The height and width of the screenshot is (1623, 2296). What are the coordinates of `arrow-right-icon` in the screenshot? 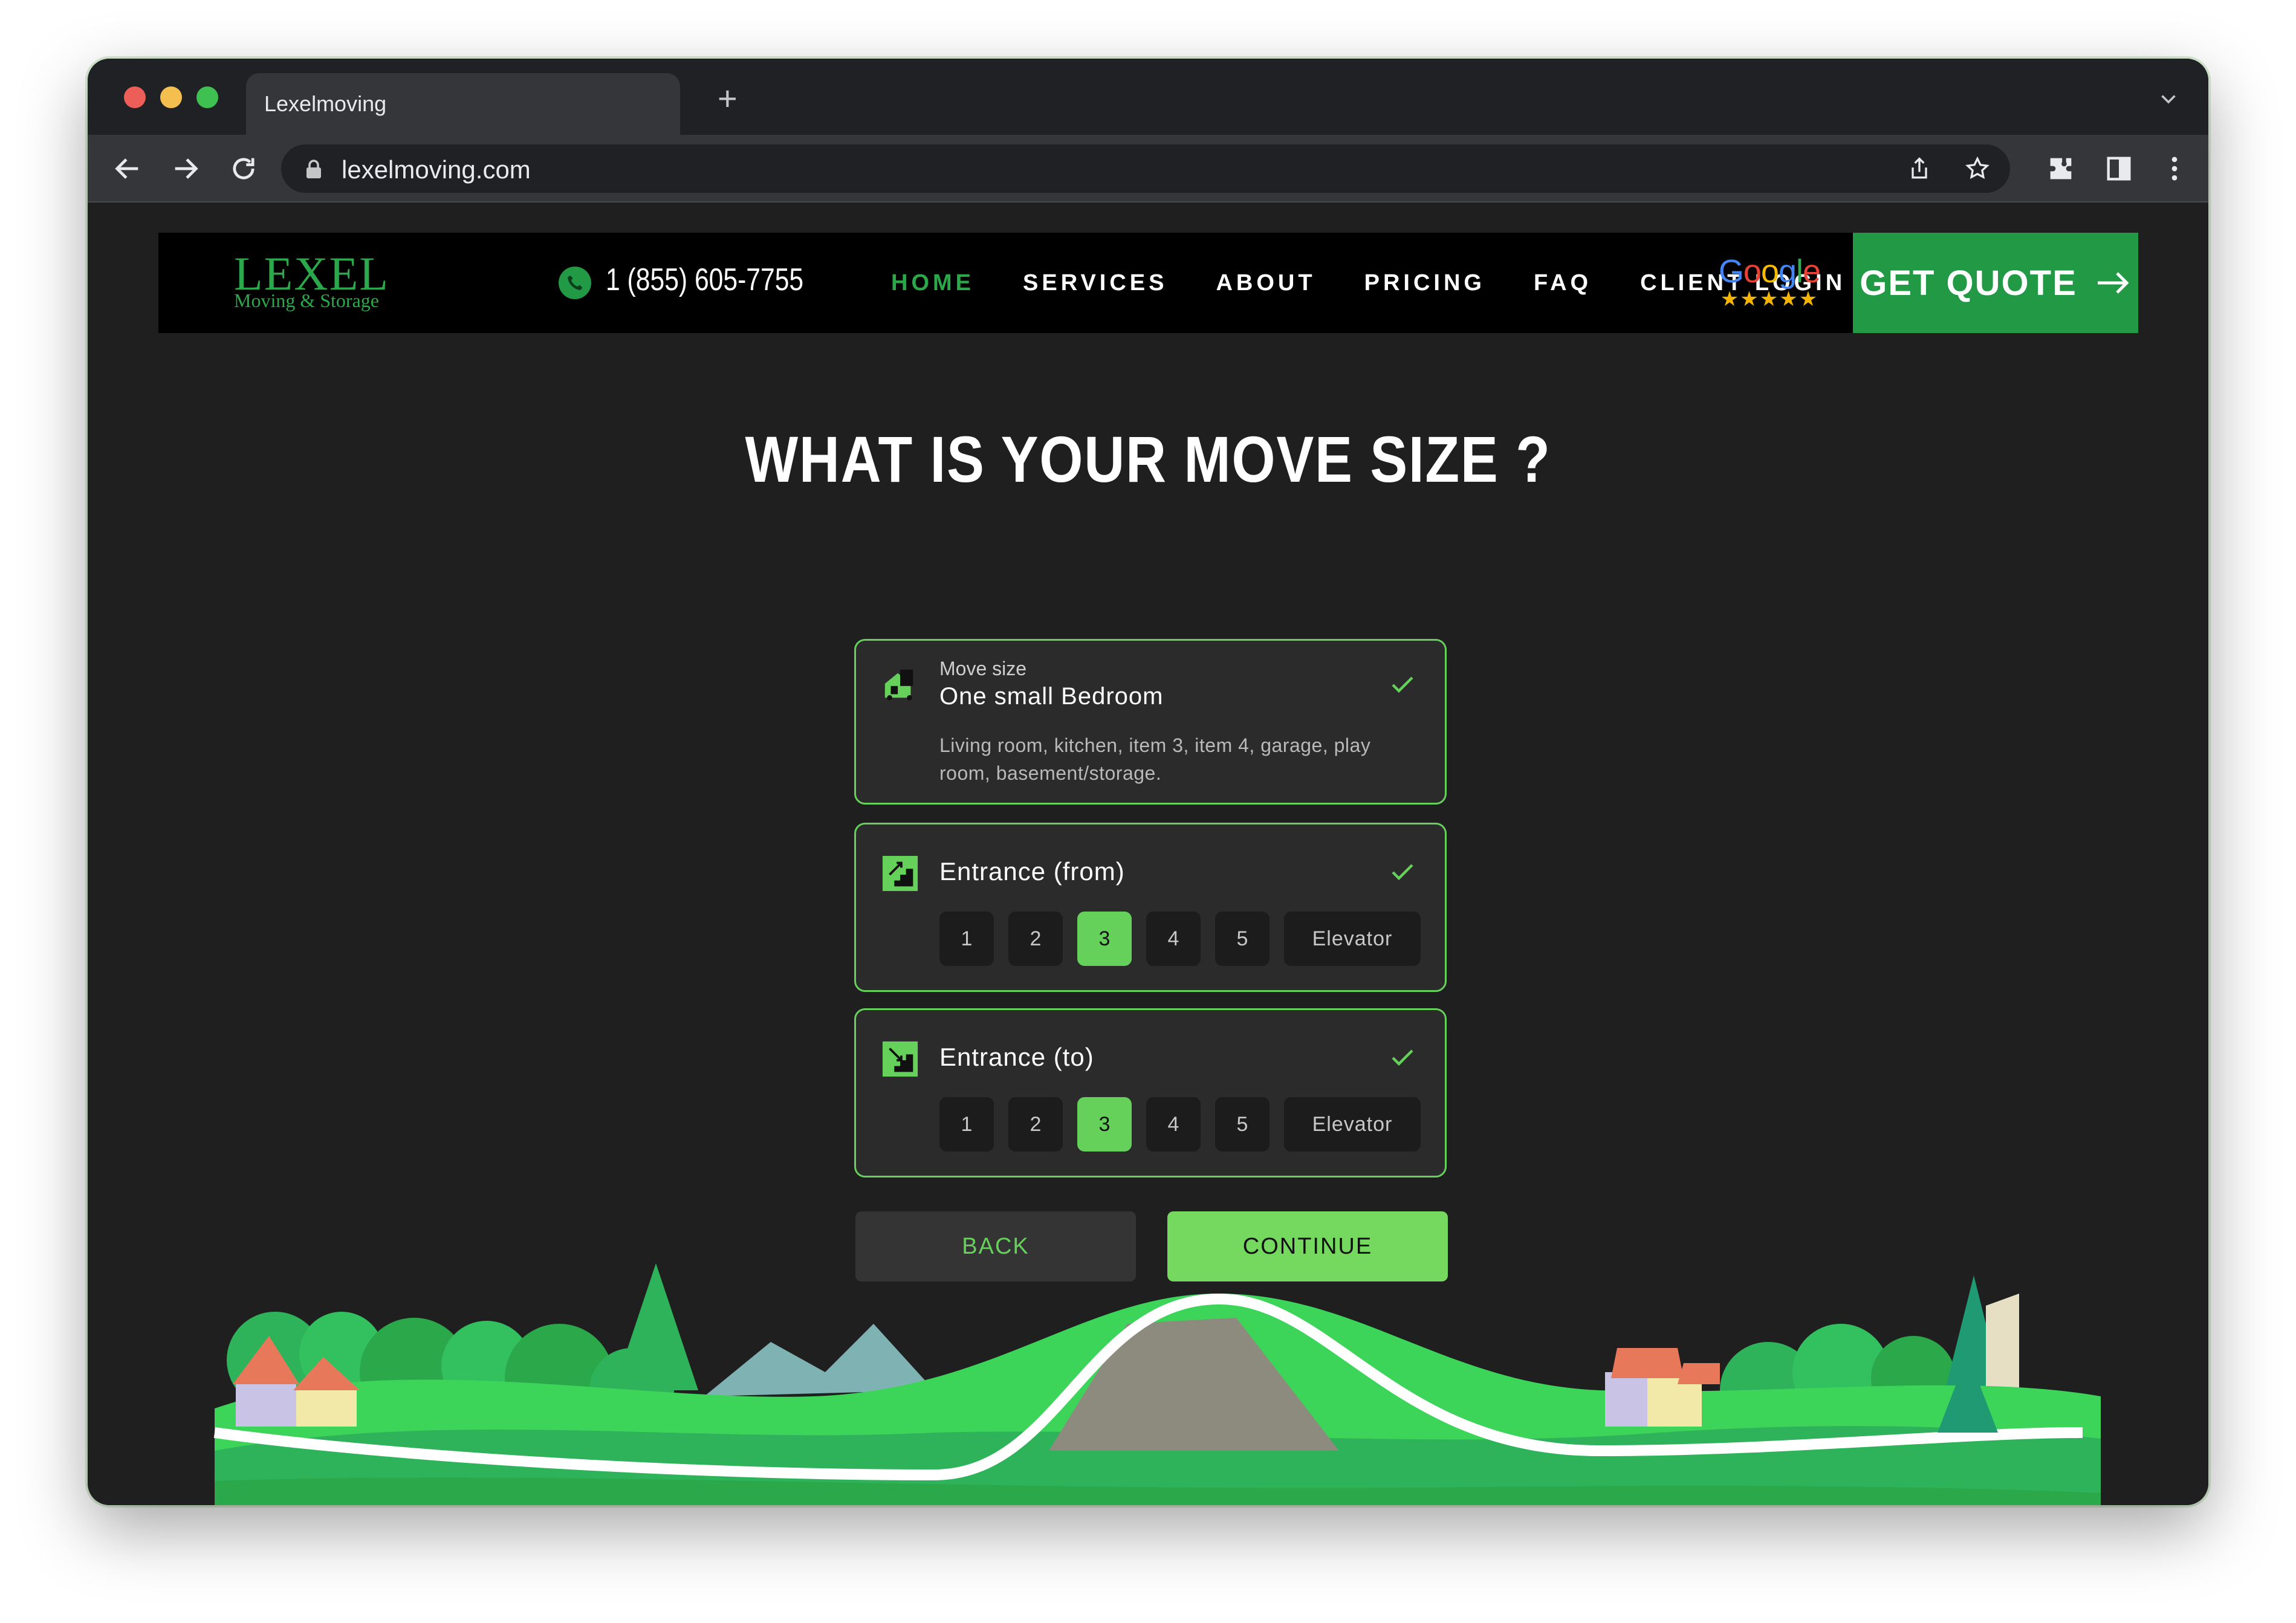 It's located at (2113, 283).